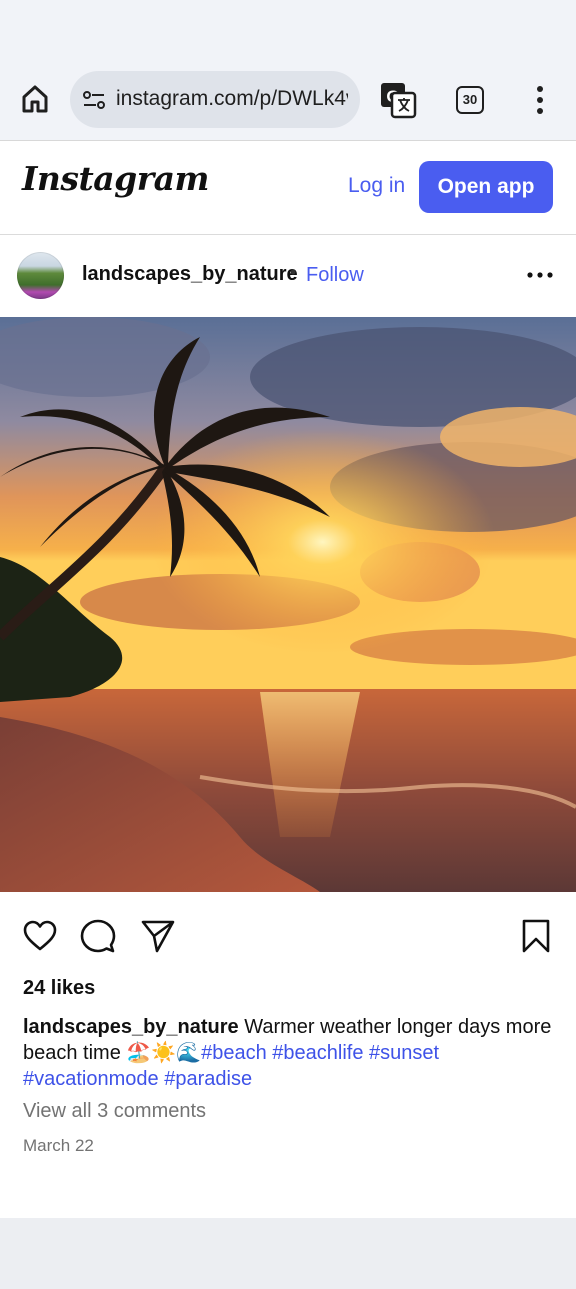  Describe the element at coordinates (288, 30) in the screenshot. I see `status-bar-area` at that location.